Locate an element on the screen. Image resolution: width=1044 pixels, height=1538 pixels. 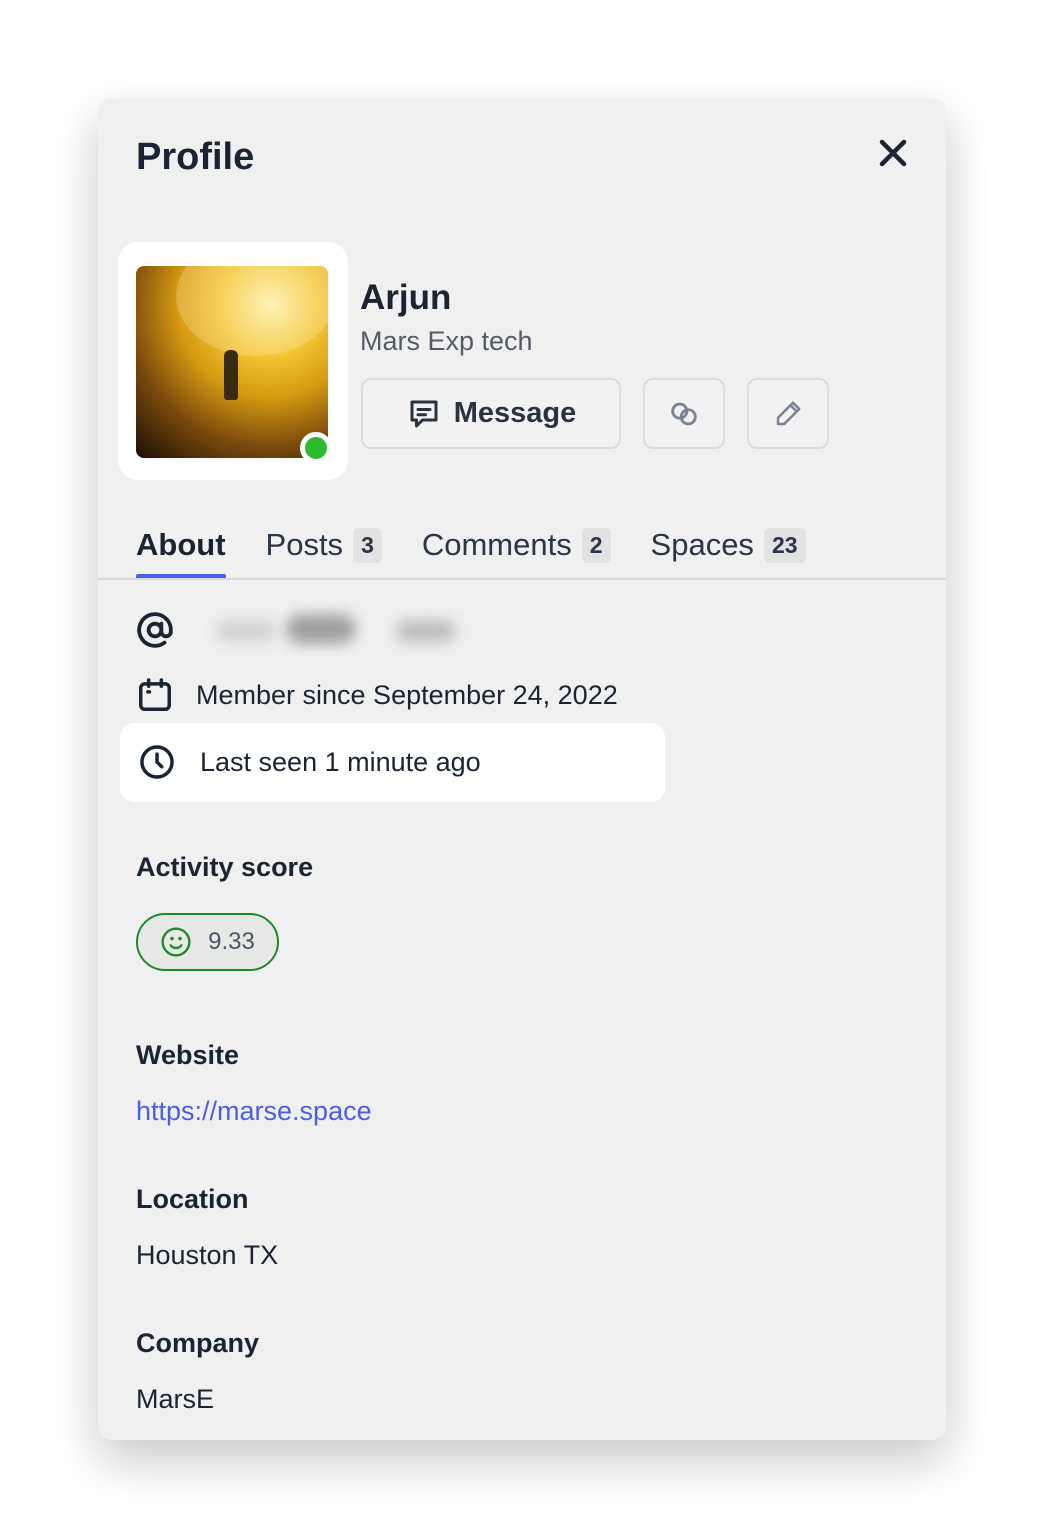
close-button is located at coordinates (893, 153).